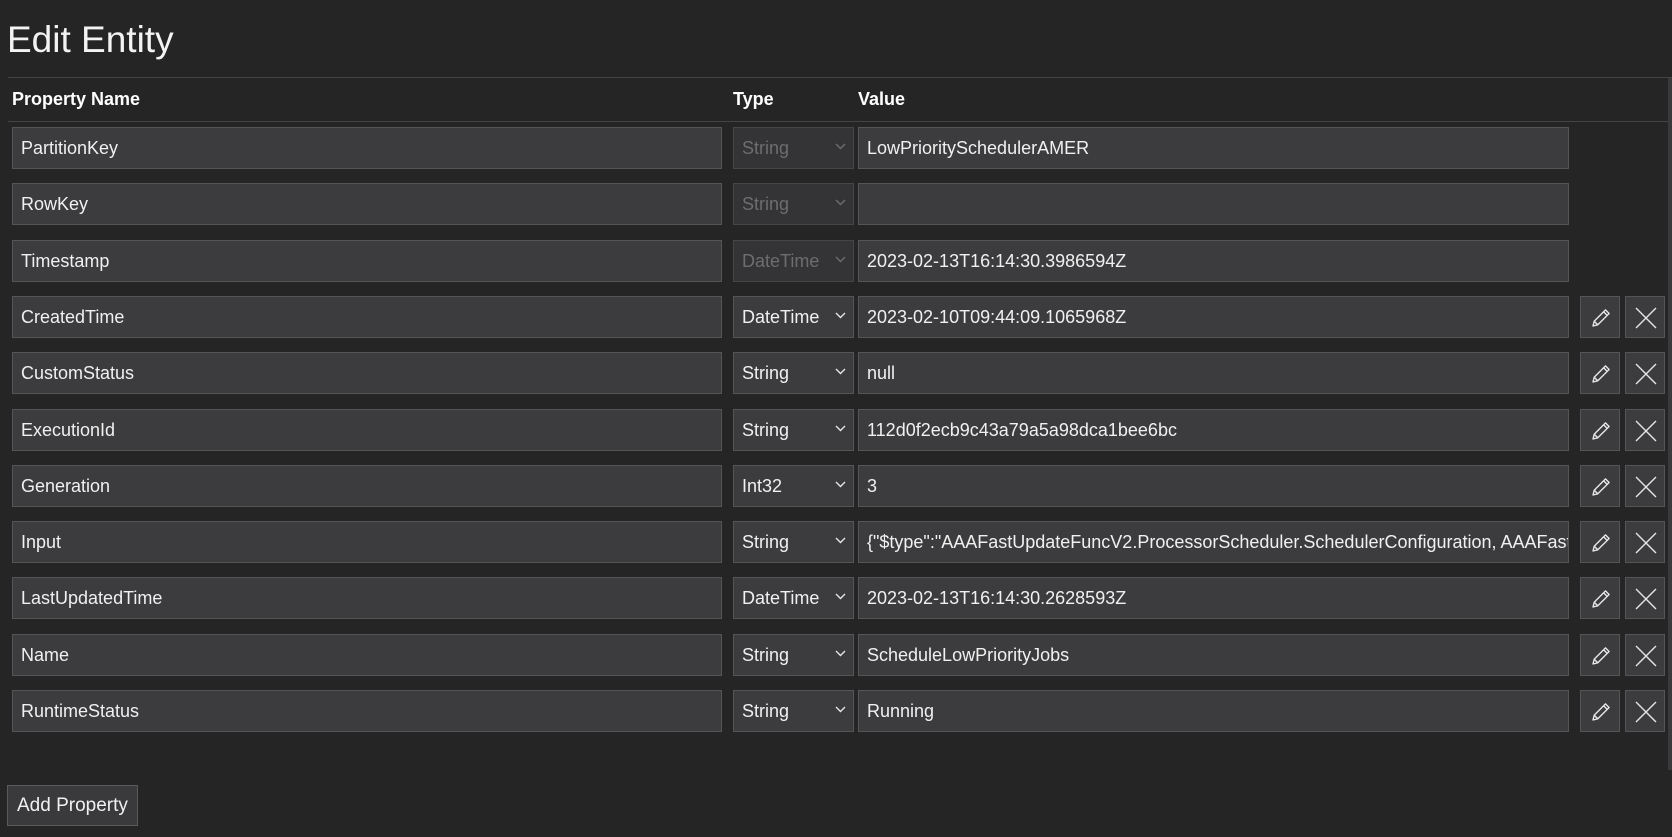 The height and width of the screenshot is (837, 1672). Describe the element at coordinates (1670, 424) in the screenshot. I see `vertical-scrollbar` at that location.